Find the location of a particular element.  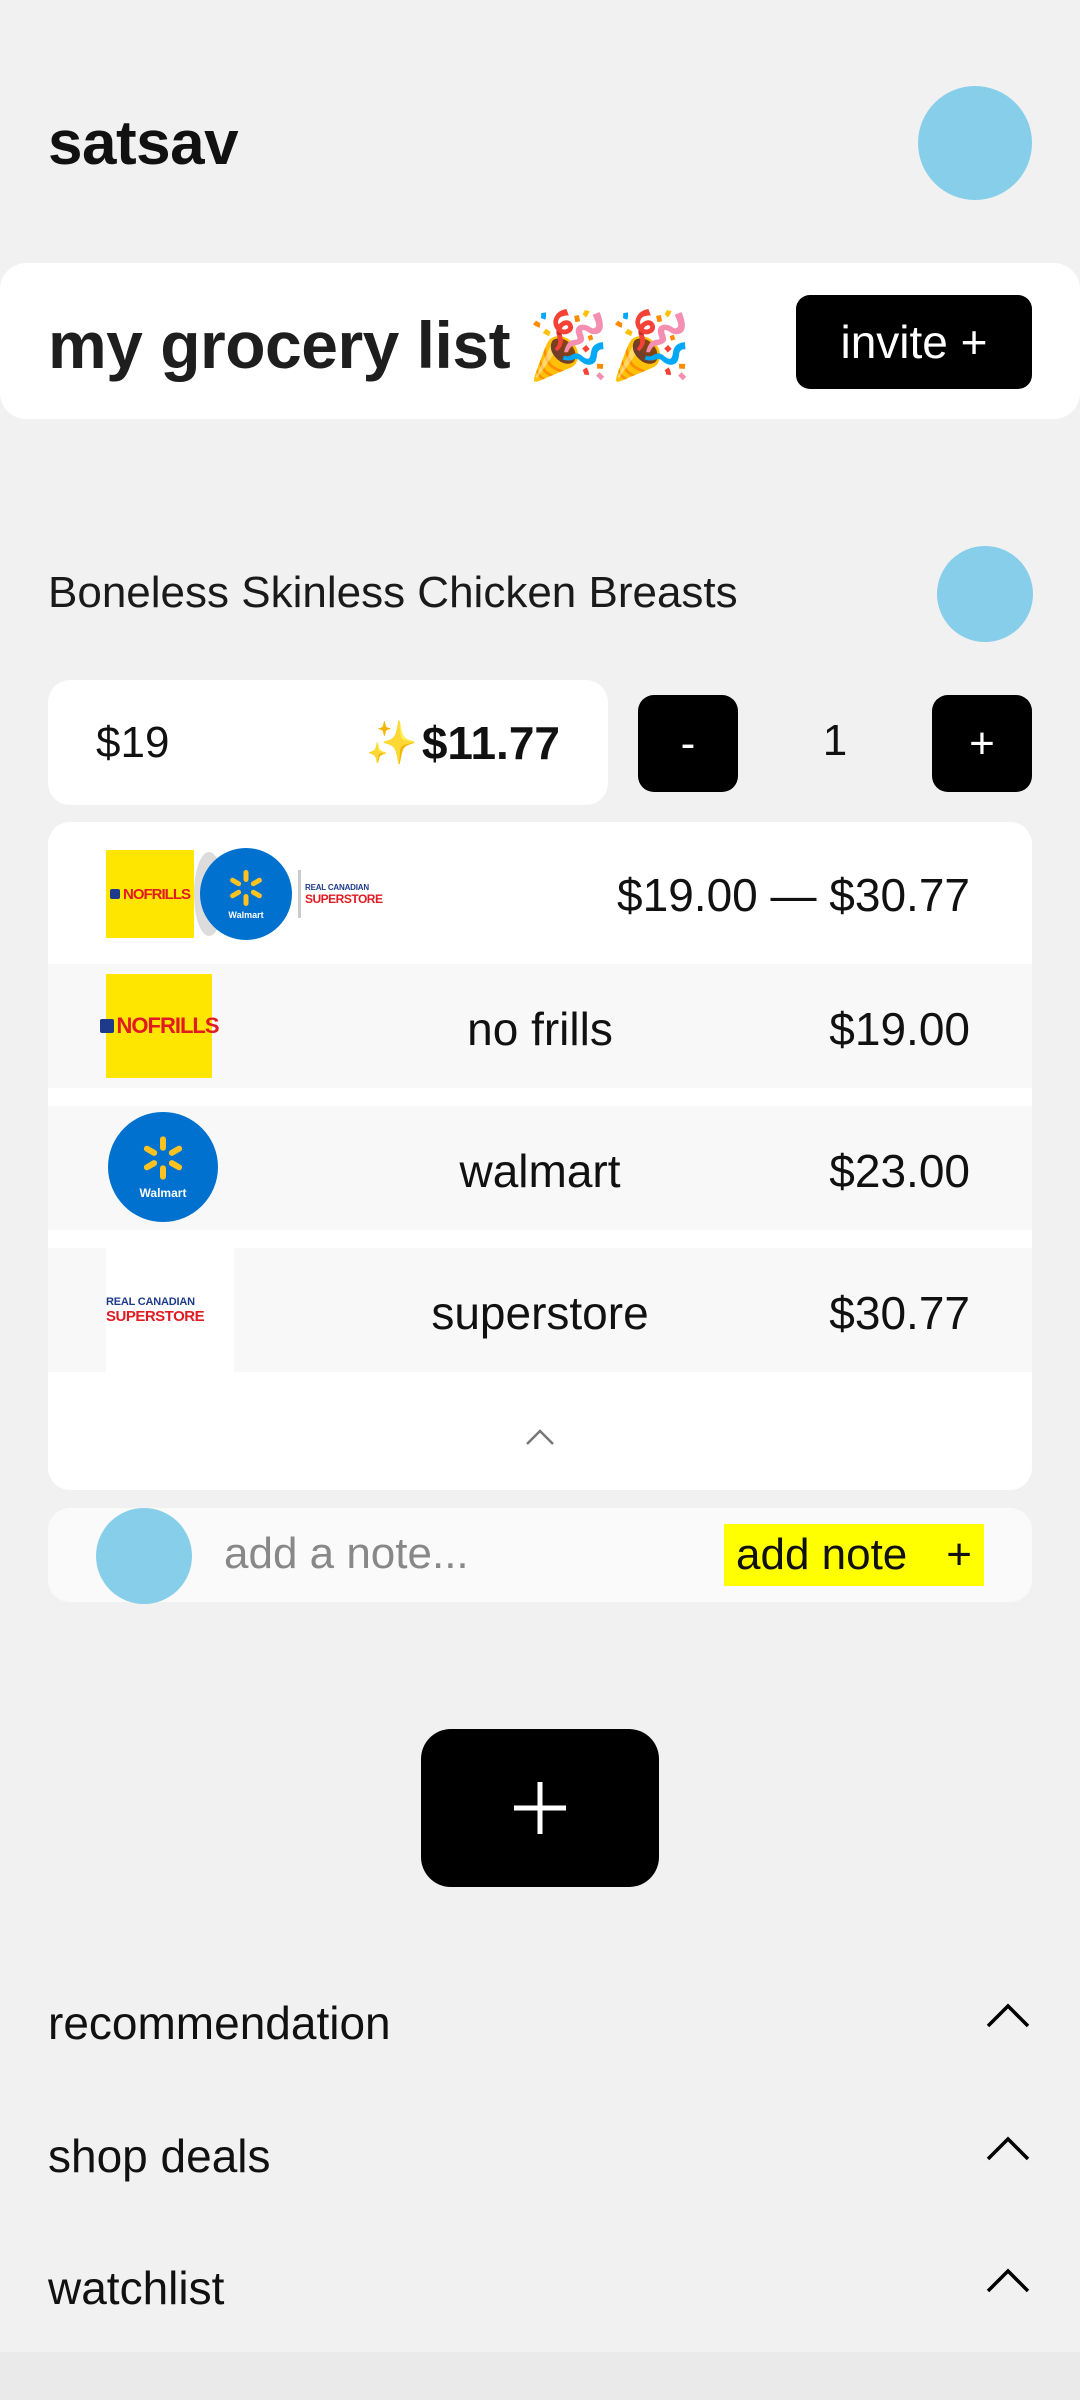

store-price: $23.00 is located at coordinates (899, 1171).